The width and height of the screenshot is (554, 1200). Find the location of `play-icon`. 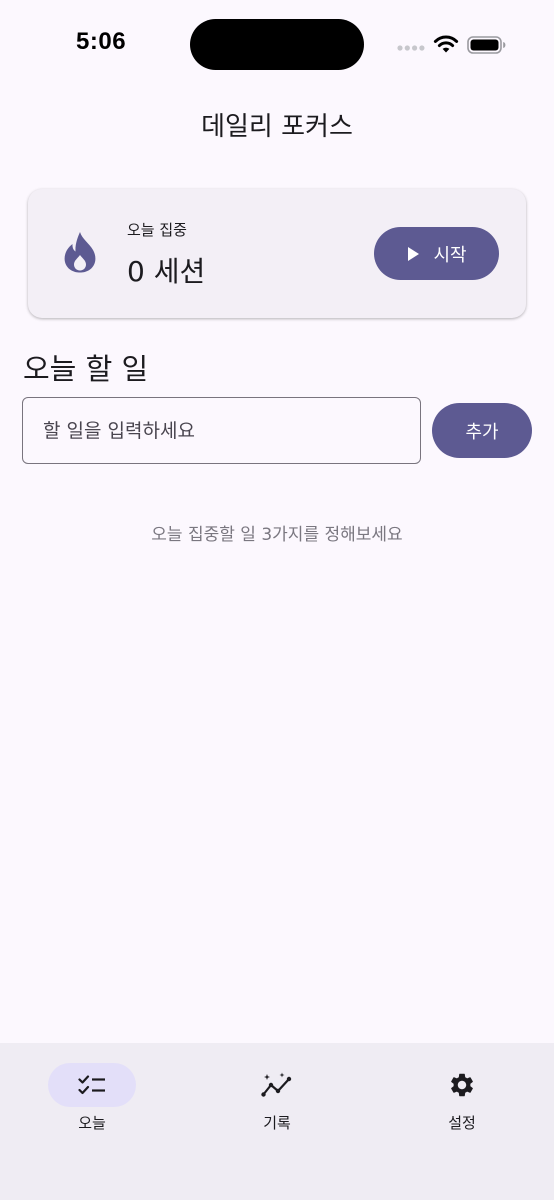

play-icon is located at coordinates (414, 253).